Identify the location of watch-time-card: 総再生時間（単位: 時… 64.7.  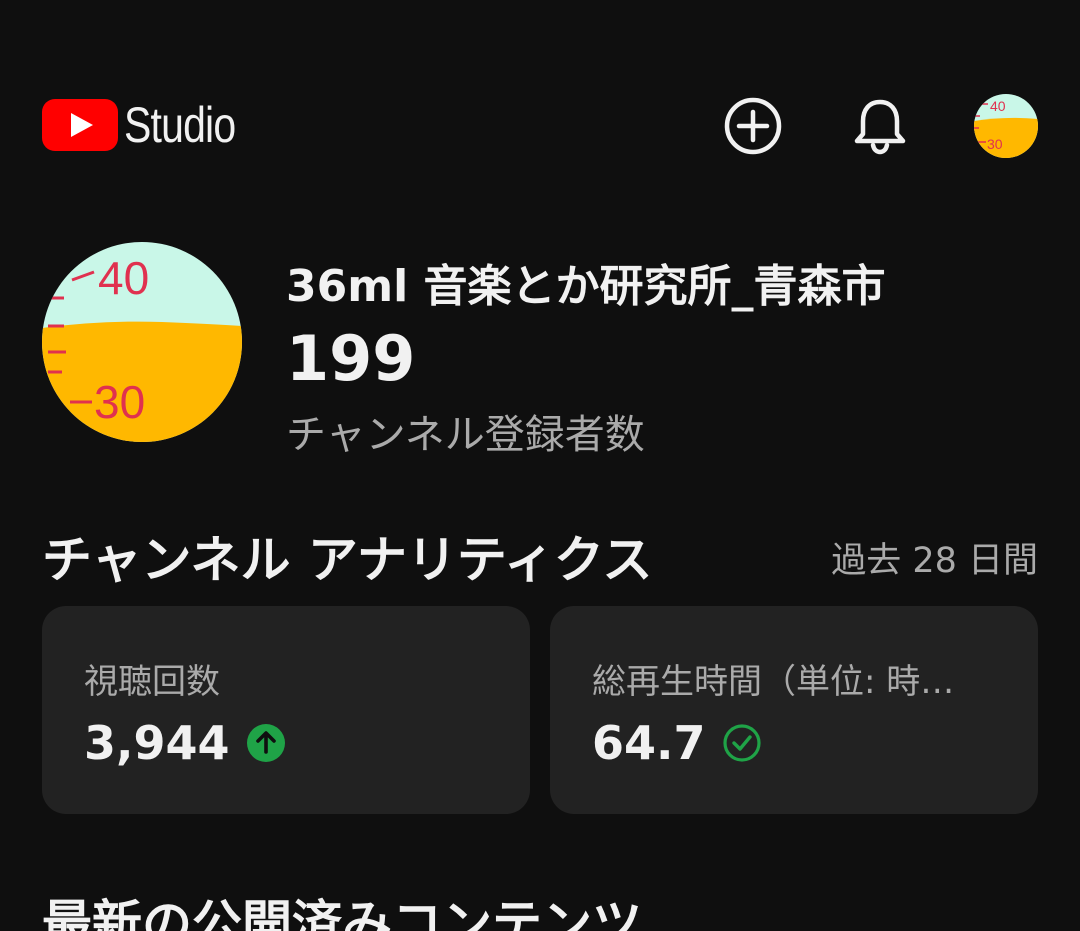
(794, 710).